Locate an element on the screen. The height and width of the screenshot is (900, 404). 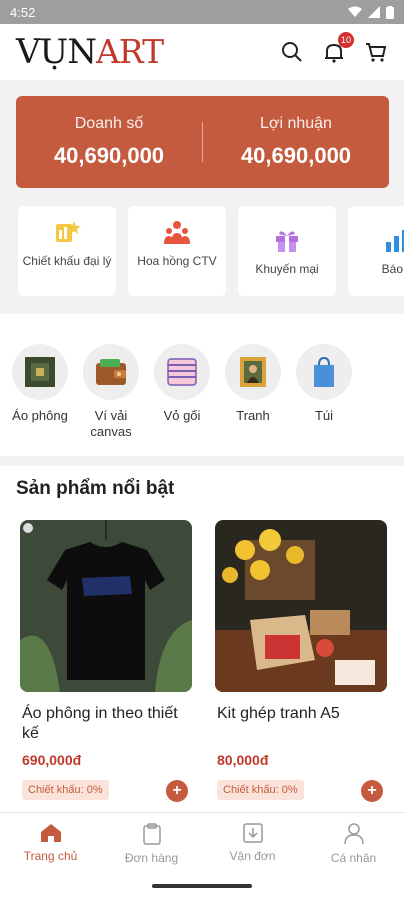
product-price: 690,000đ is located at coordinates (52, 760).